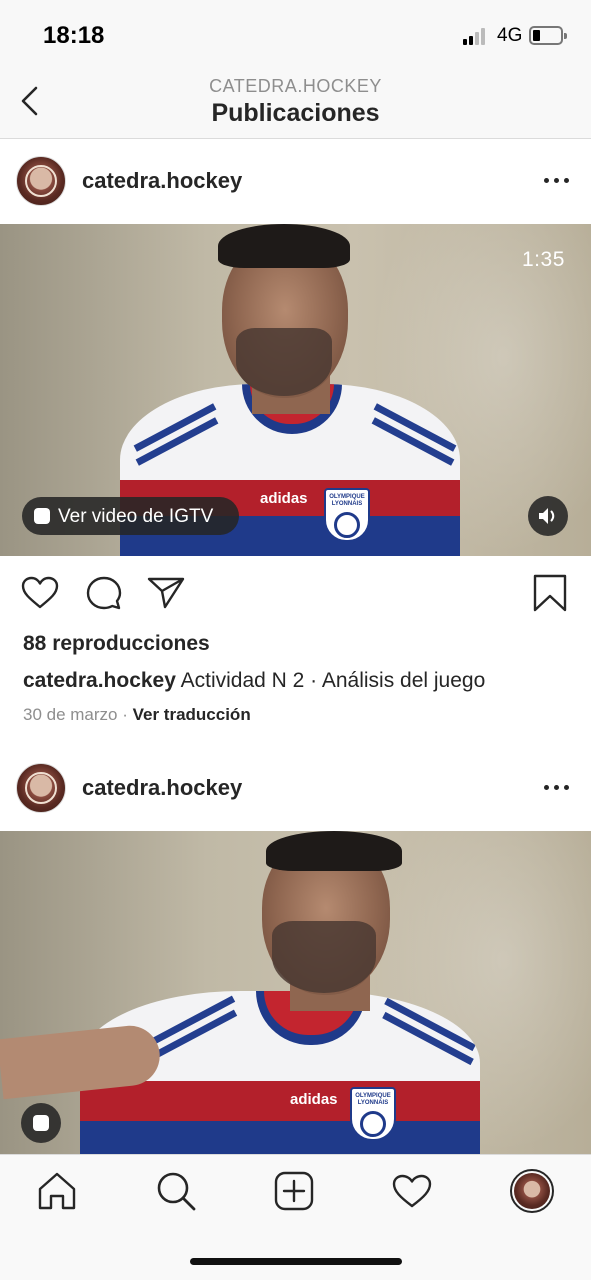 This screenshot has height=1280, width=591. I want to click on battery-icon, so click(548, 35).